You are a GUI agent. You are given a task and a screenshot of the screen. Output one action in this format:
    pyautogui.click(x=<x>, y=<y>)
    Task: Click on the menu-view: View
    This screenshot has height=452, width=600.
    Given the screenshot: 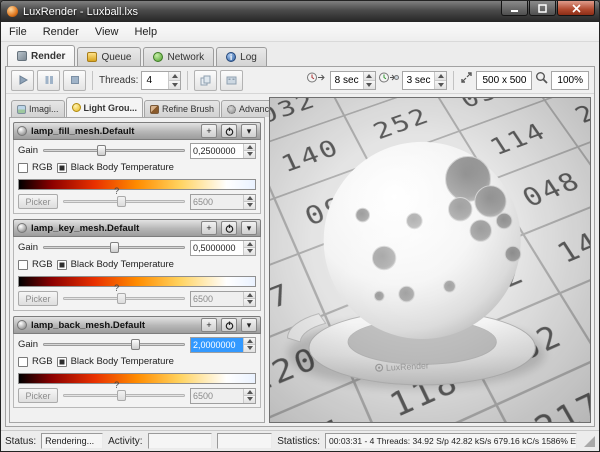 What is the action you would take?
    pyautogui.click(x=107, y=32)
    